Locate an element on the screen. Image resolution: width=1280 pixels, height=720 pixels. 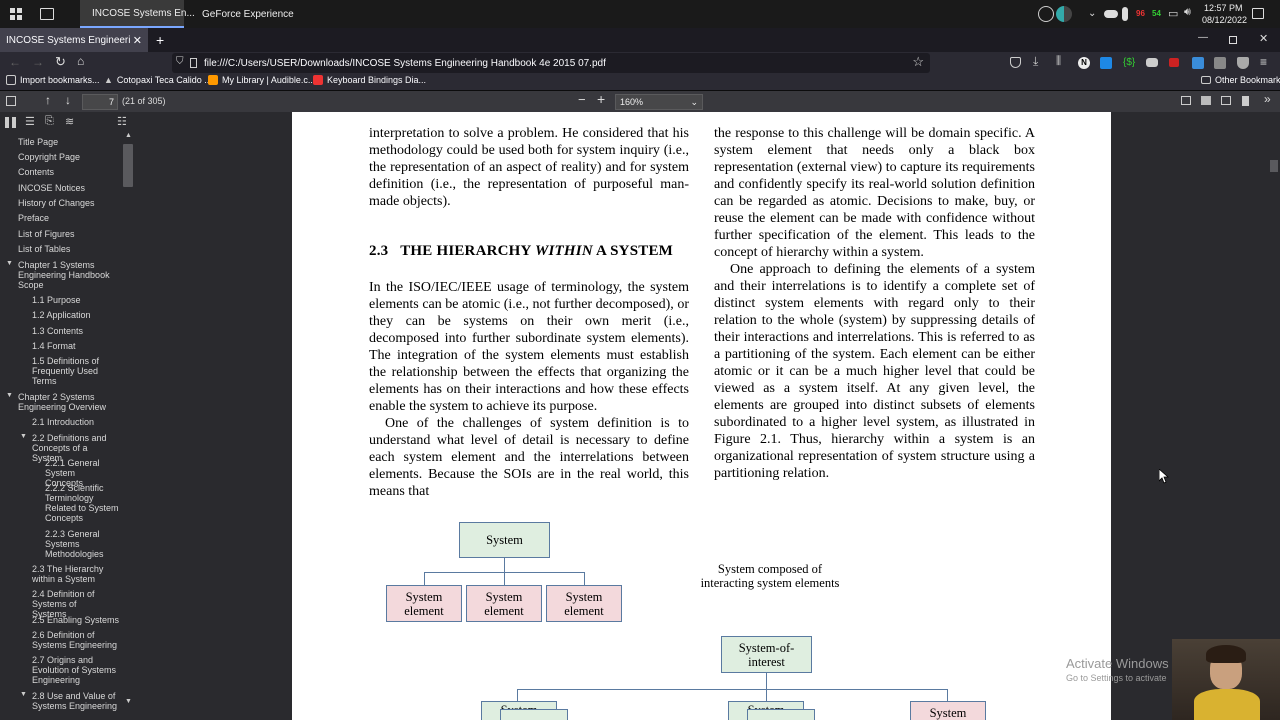
extension-gray-icon is located at coordinates (1174, 62).